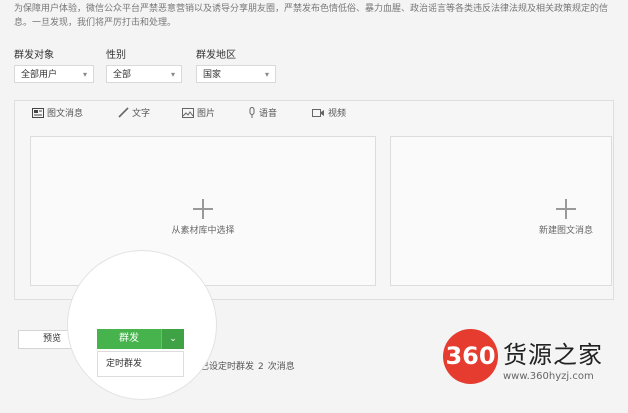 This screenshot has height=413, width=628. Describe the element at coordinates (39, 75) in the screenshot. I see `target-select-value: 全部用户` at that location.